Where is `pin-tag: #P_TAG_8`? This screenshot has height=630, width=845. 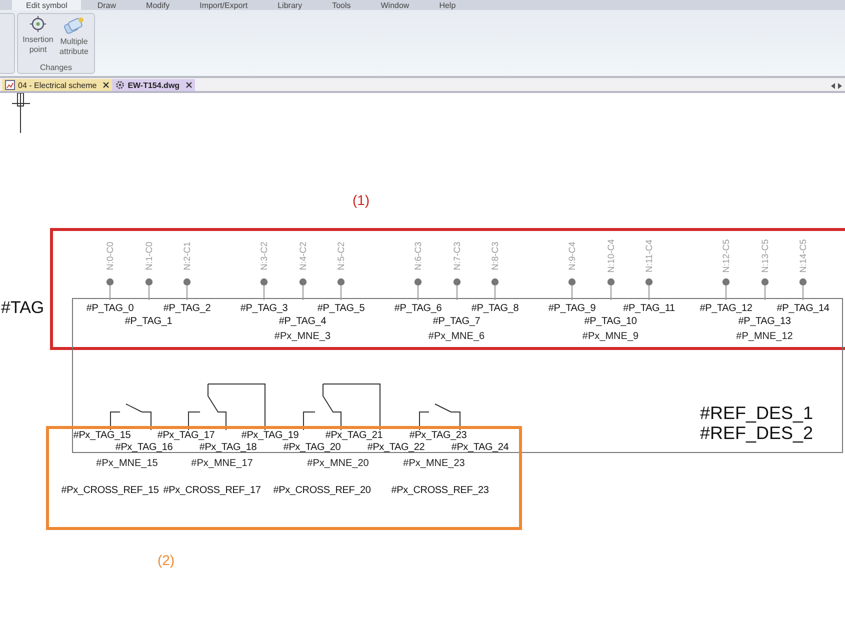
pin-tag: #P_TAG_8 is located at coordinates (495, 308).